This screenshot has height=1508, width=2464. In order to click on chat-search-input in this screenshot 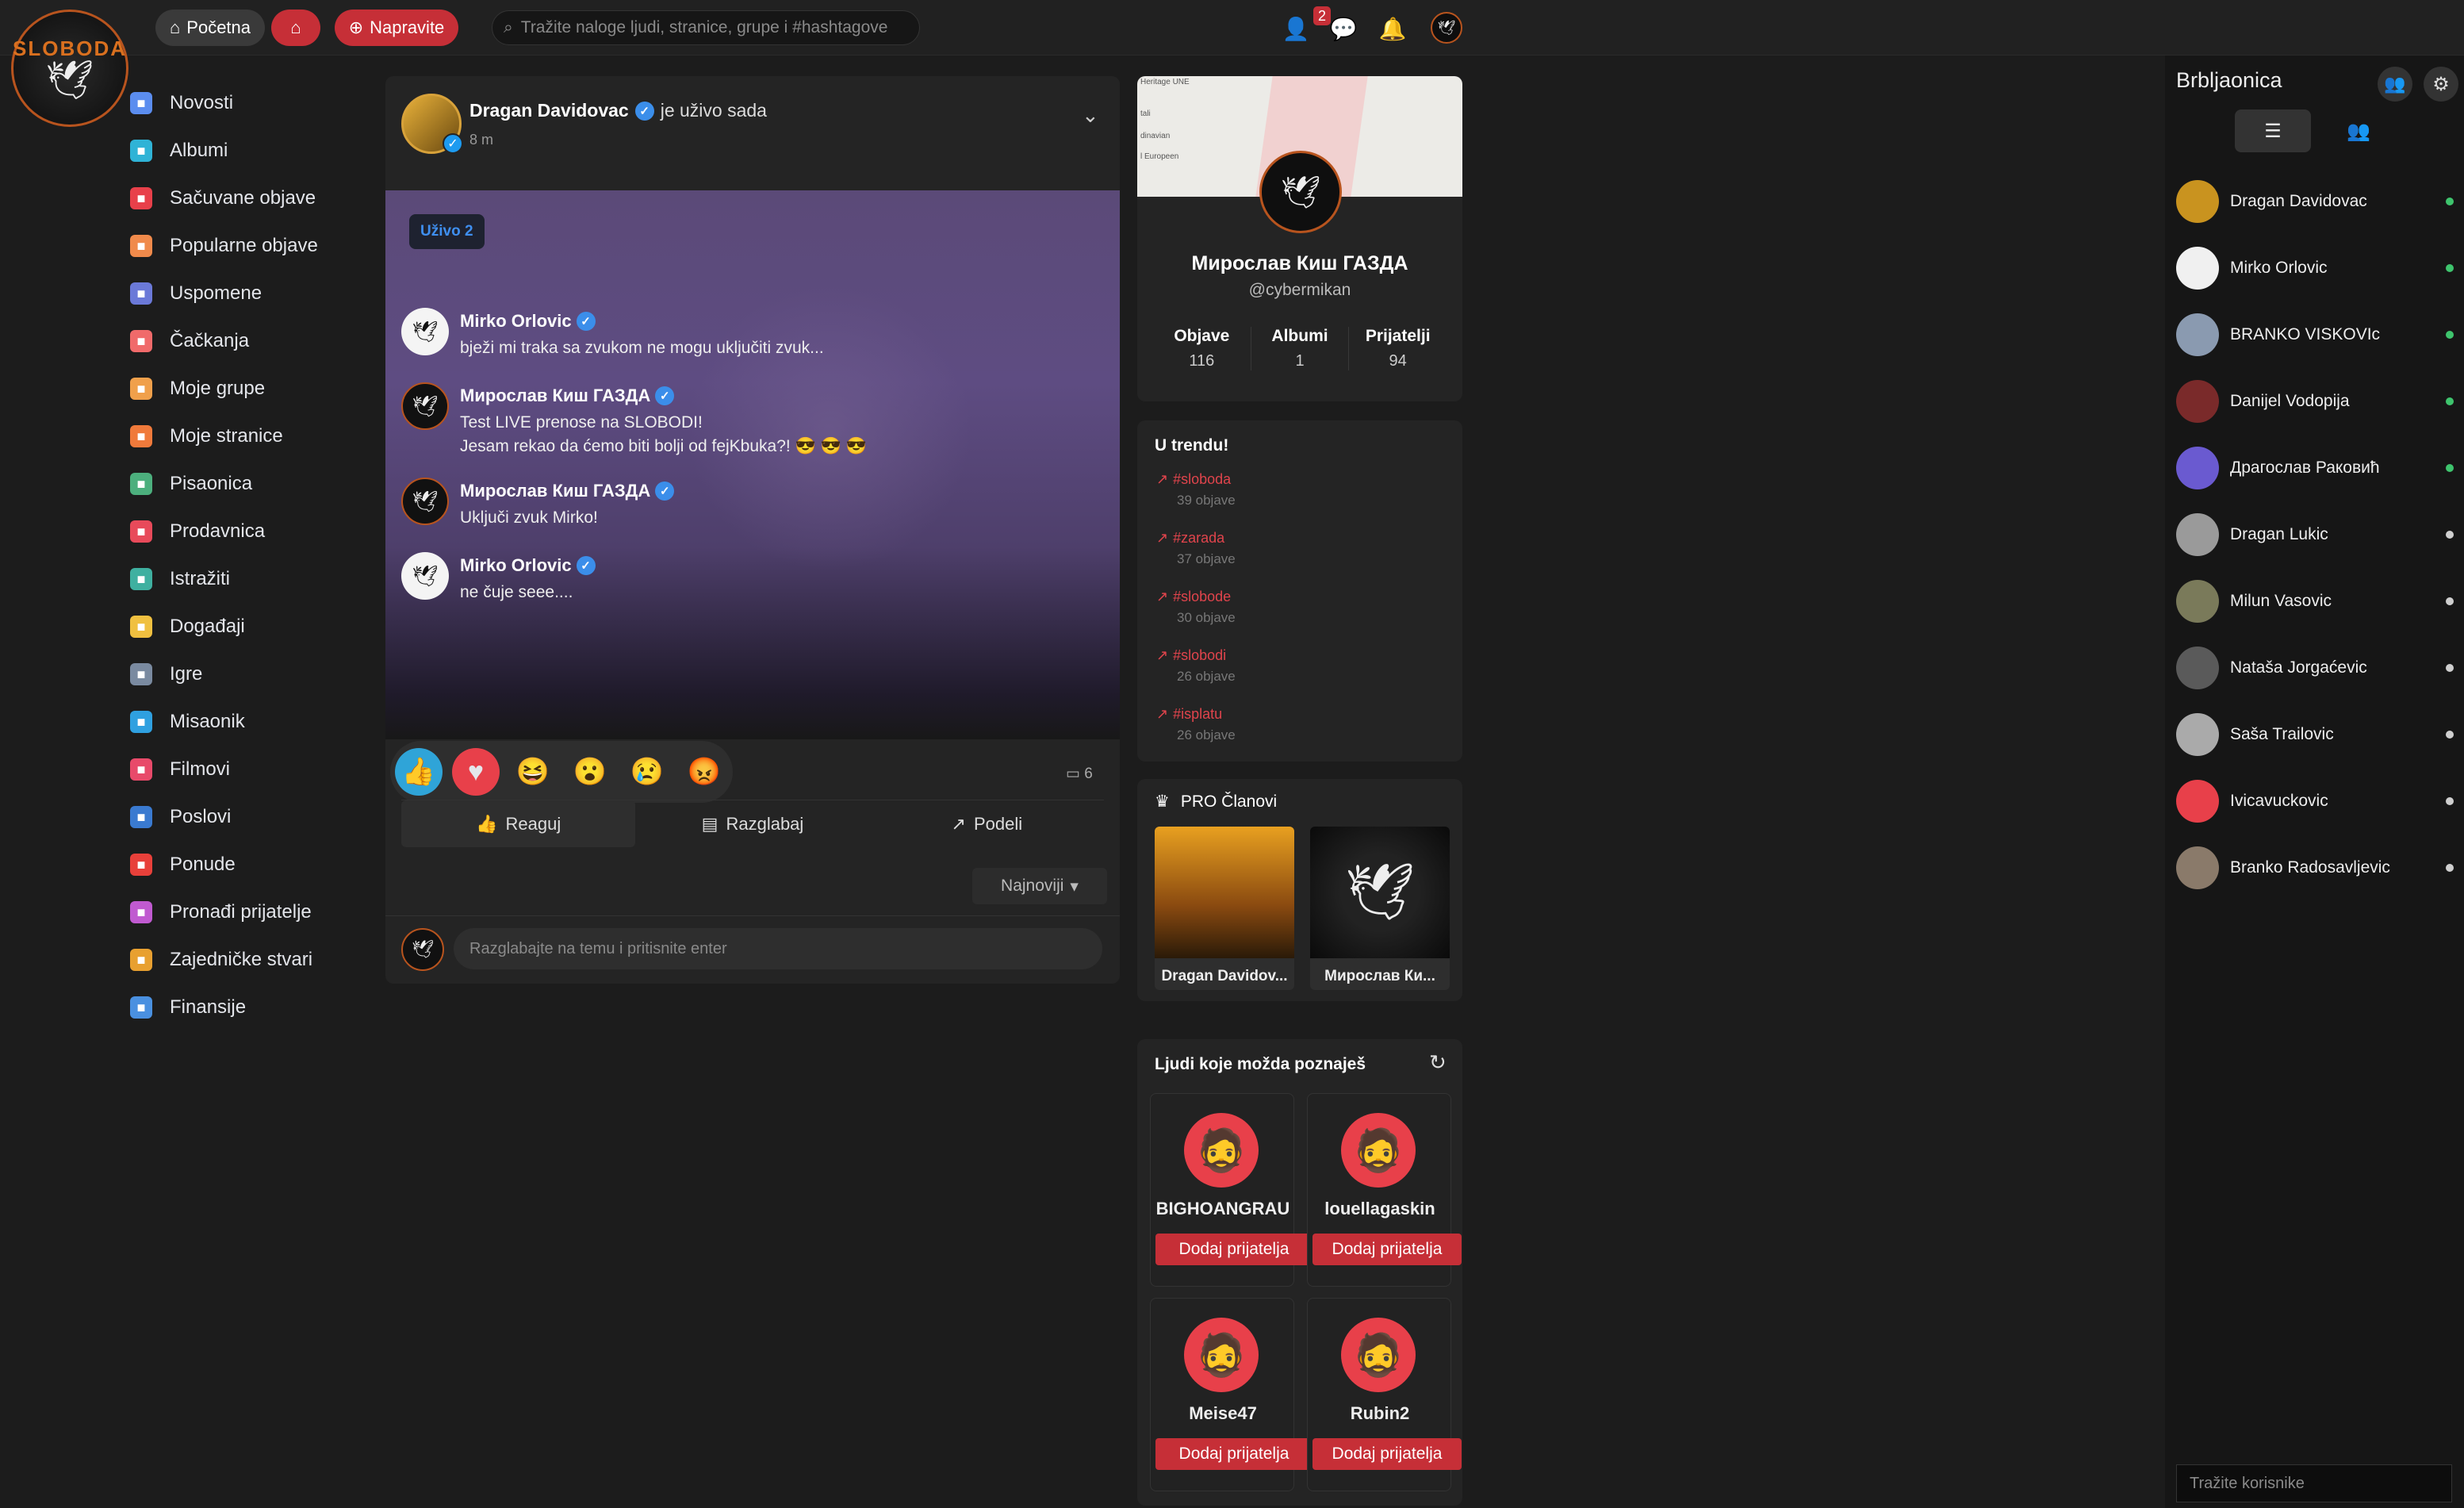, I will do `click(2314, 1483)`.